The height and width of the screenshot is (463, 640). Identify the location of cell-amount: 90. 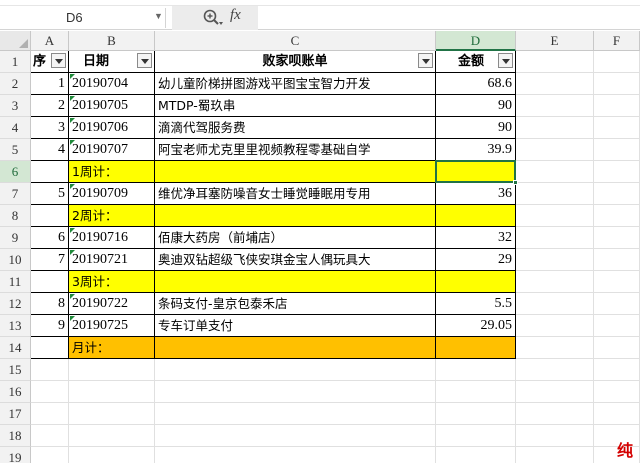
(476, 106).